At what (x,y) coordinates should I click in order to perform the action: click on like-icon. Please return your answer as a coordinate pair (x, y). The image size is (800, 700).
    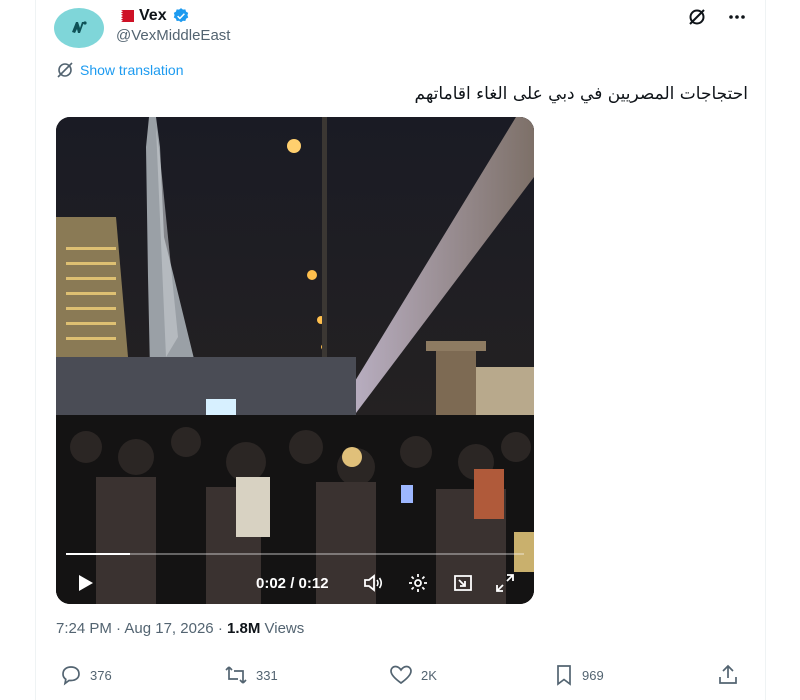
    Looking at the image, I should click on (401, 675).